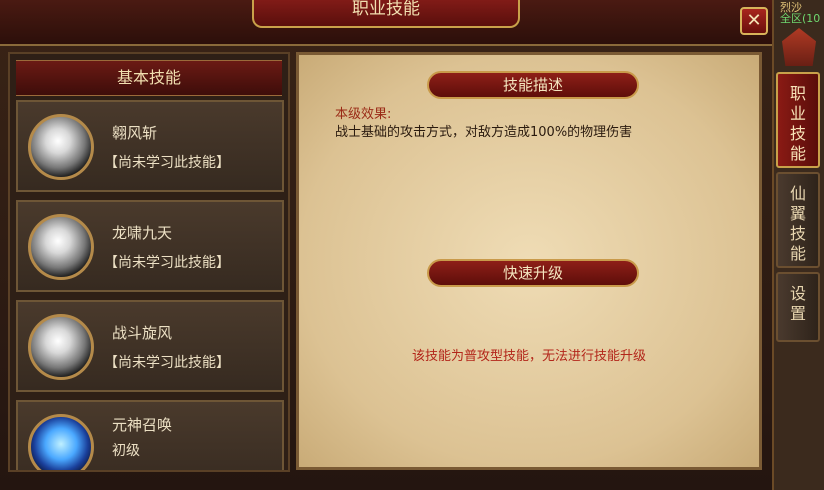  Describe the element at coordinates (142, 333) in the screenshot. I see `skill-name: 战斗旋风` at that location.